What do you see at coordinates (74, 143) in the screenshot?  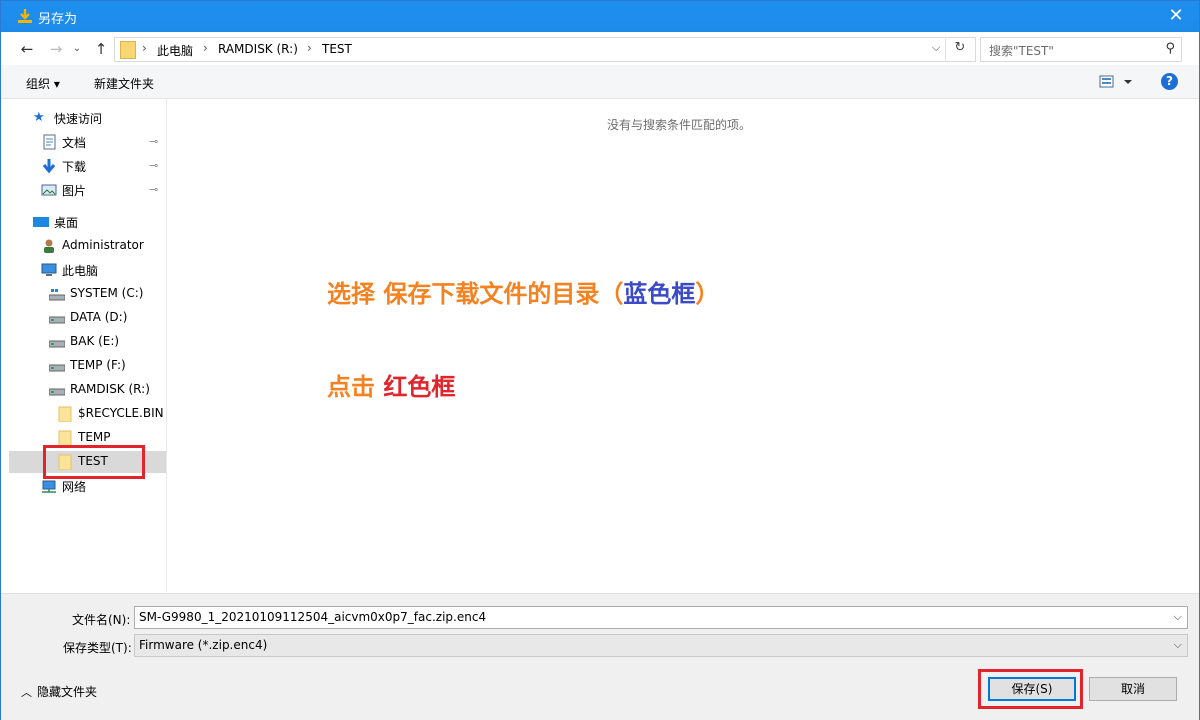 I see `sidebar-item-label: 文档` at bounding box center [74, 143].